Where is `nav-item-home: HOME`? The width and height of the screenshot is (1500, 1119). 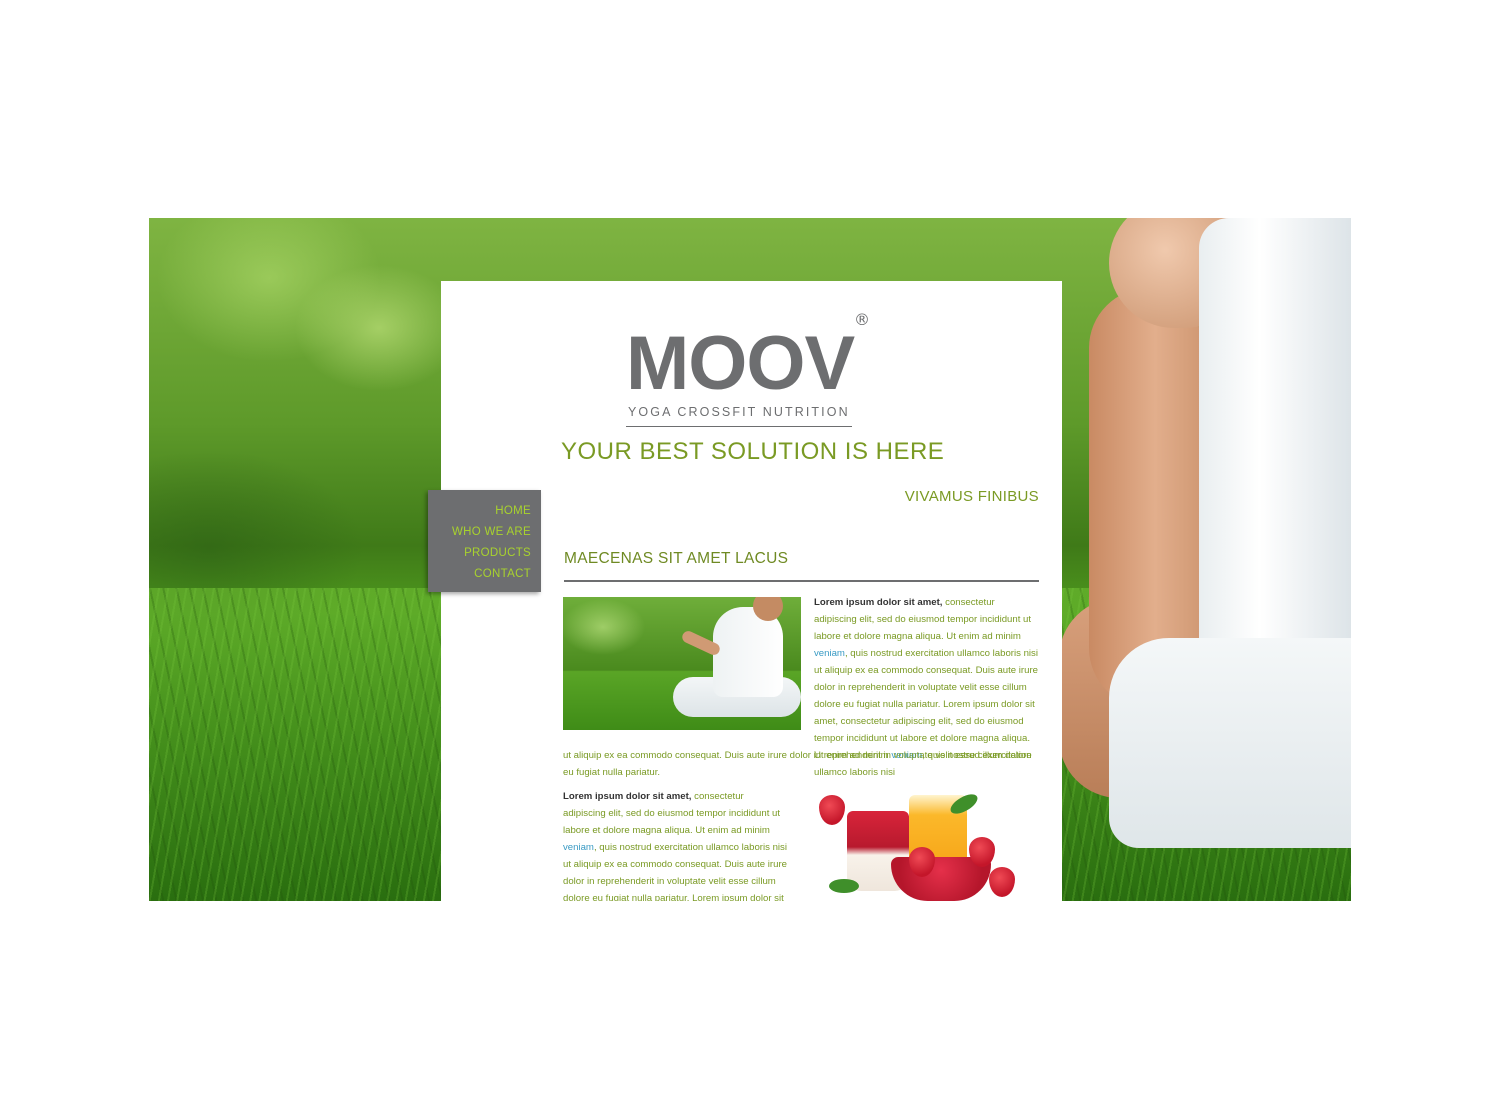 nav-item-home: HOME is located at coordinates (479, 511).